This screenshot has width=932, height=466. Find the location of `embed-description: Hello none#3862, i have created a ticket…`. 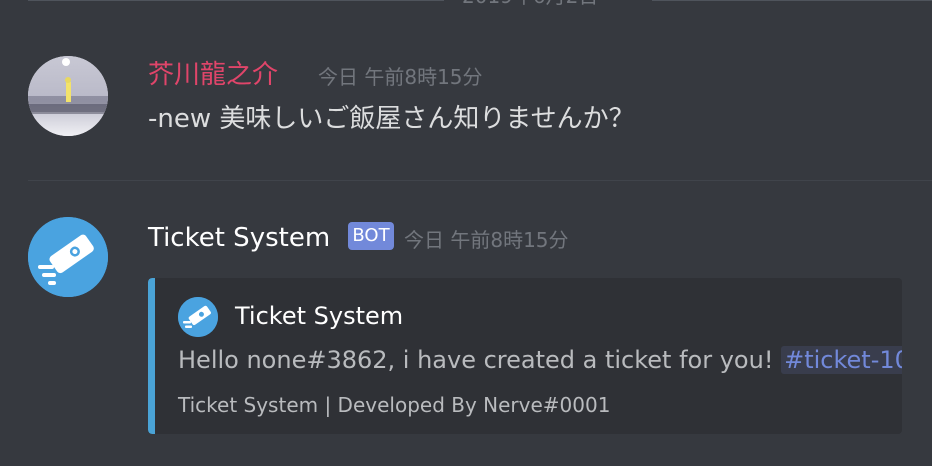

embed-description: Hello none#3862, i have created a ticket… is located at coordinates (540, 360).